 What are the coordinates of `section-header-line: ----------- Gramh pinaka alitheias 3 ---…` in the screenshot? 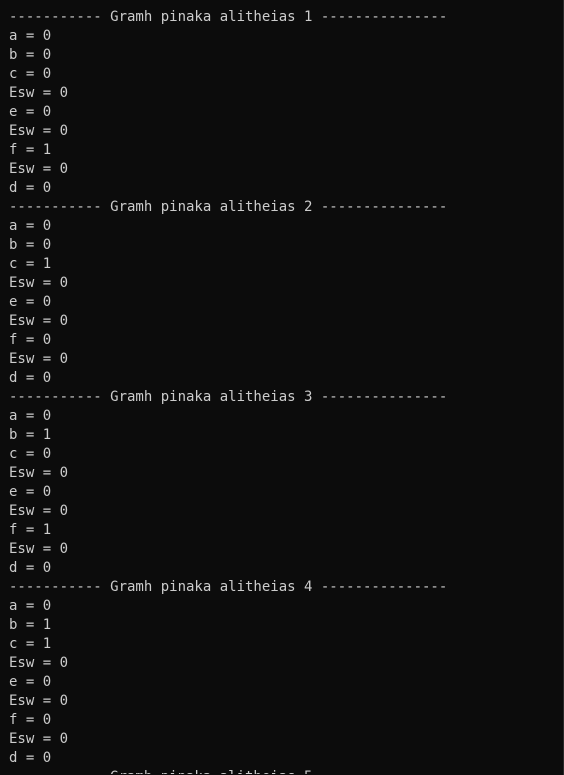 It's located at (228, 397).